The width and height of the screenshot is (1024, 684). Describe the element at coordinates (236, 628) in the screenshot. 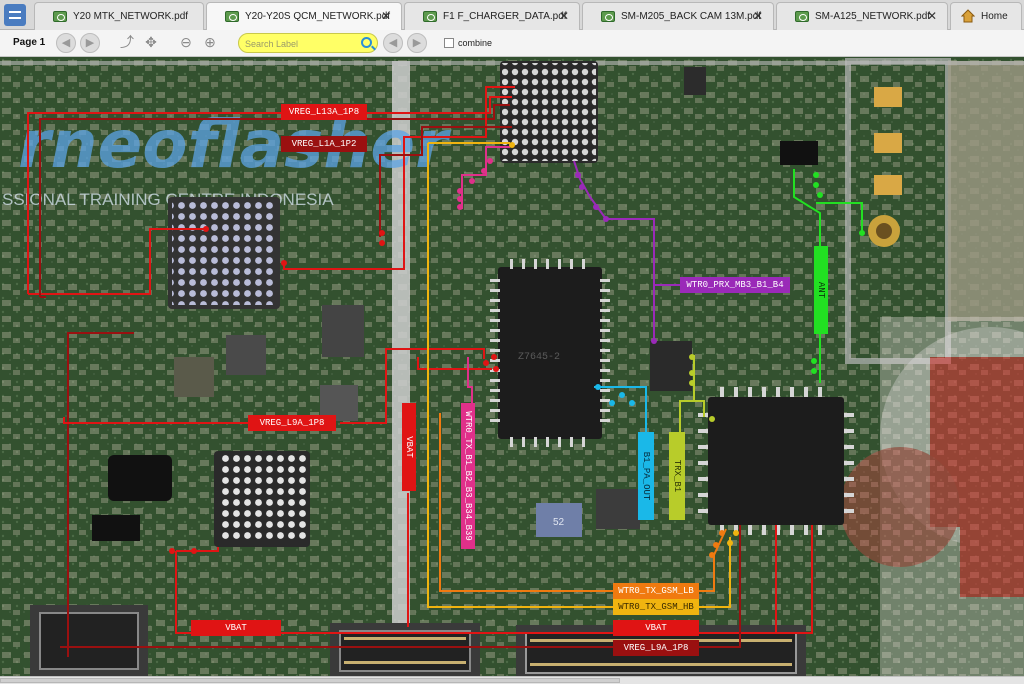

I see `net-label-vbat-left: VBAT` at that location.